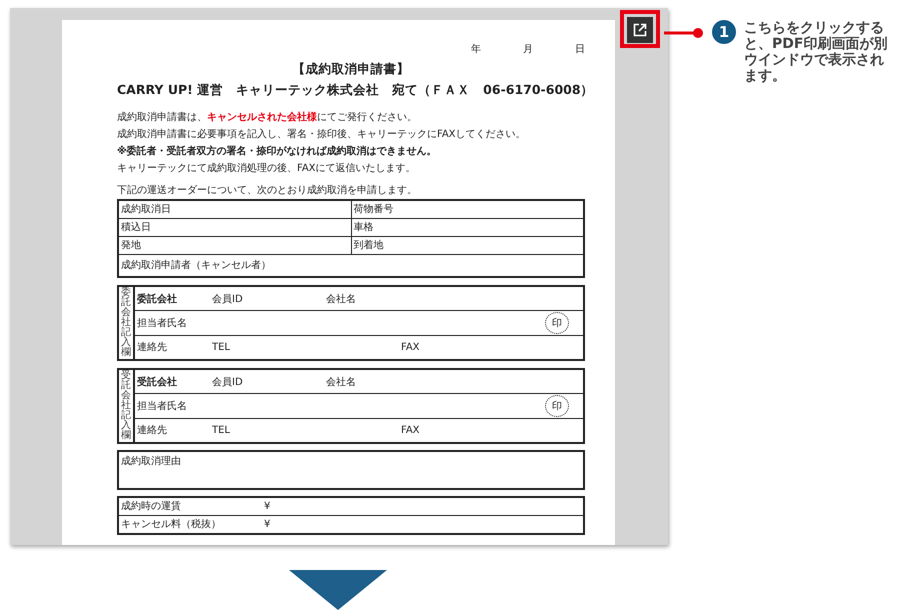 The height and width of the screenshot is (616, 910). Describe the element at coordinates (267, 169) in the screenshot. I see `instruction-line: キャリーテックにて成約取消処理の後、FAXにて返信いたします。` at that location.